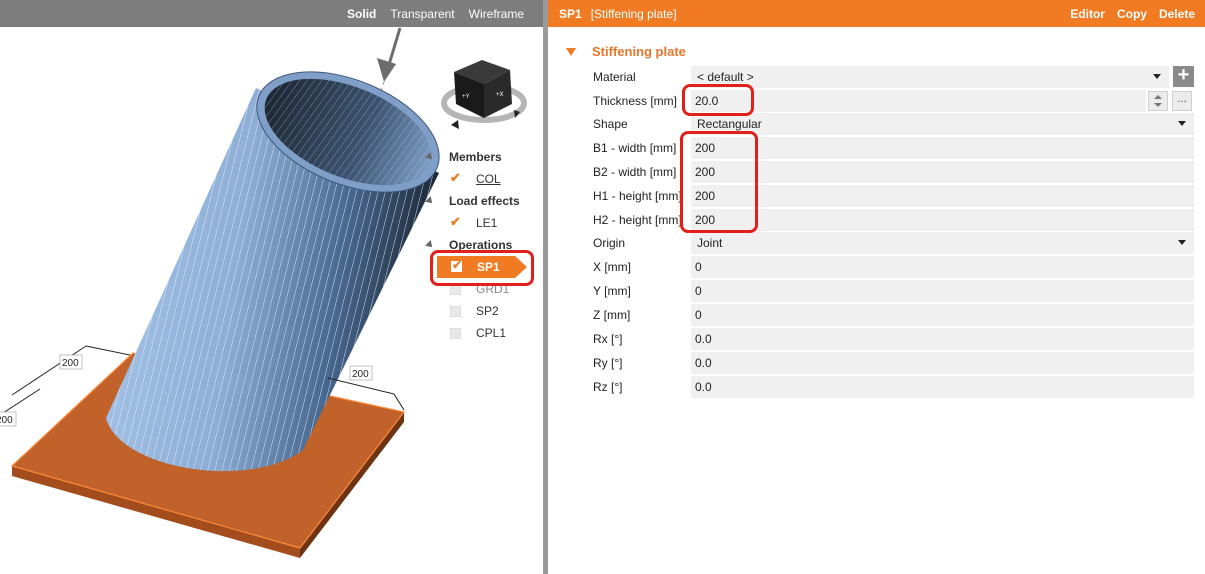  What do you see at coordinates (637, 220) in the screenshot?
I see `property-label: H2 - height [mm]` at bounding box center [637, 220].